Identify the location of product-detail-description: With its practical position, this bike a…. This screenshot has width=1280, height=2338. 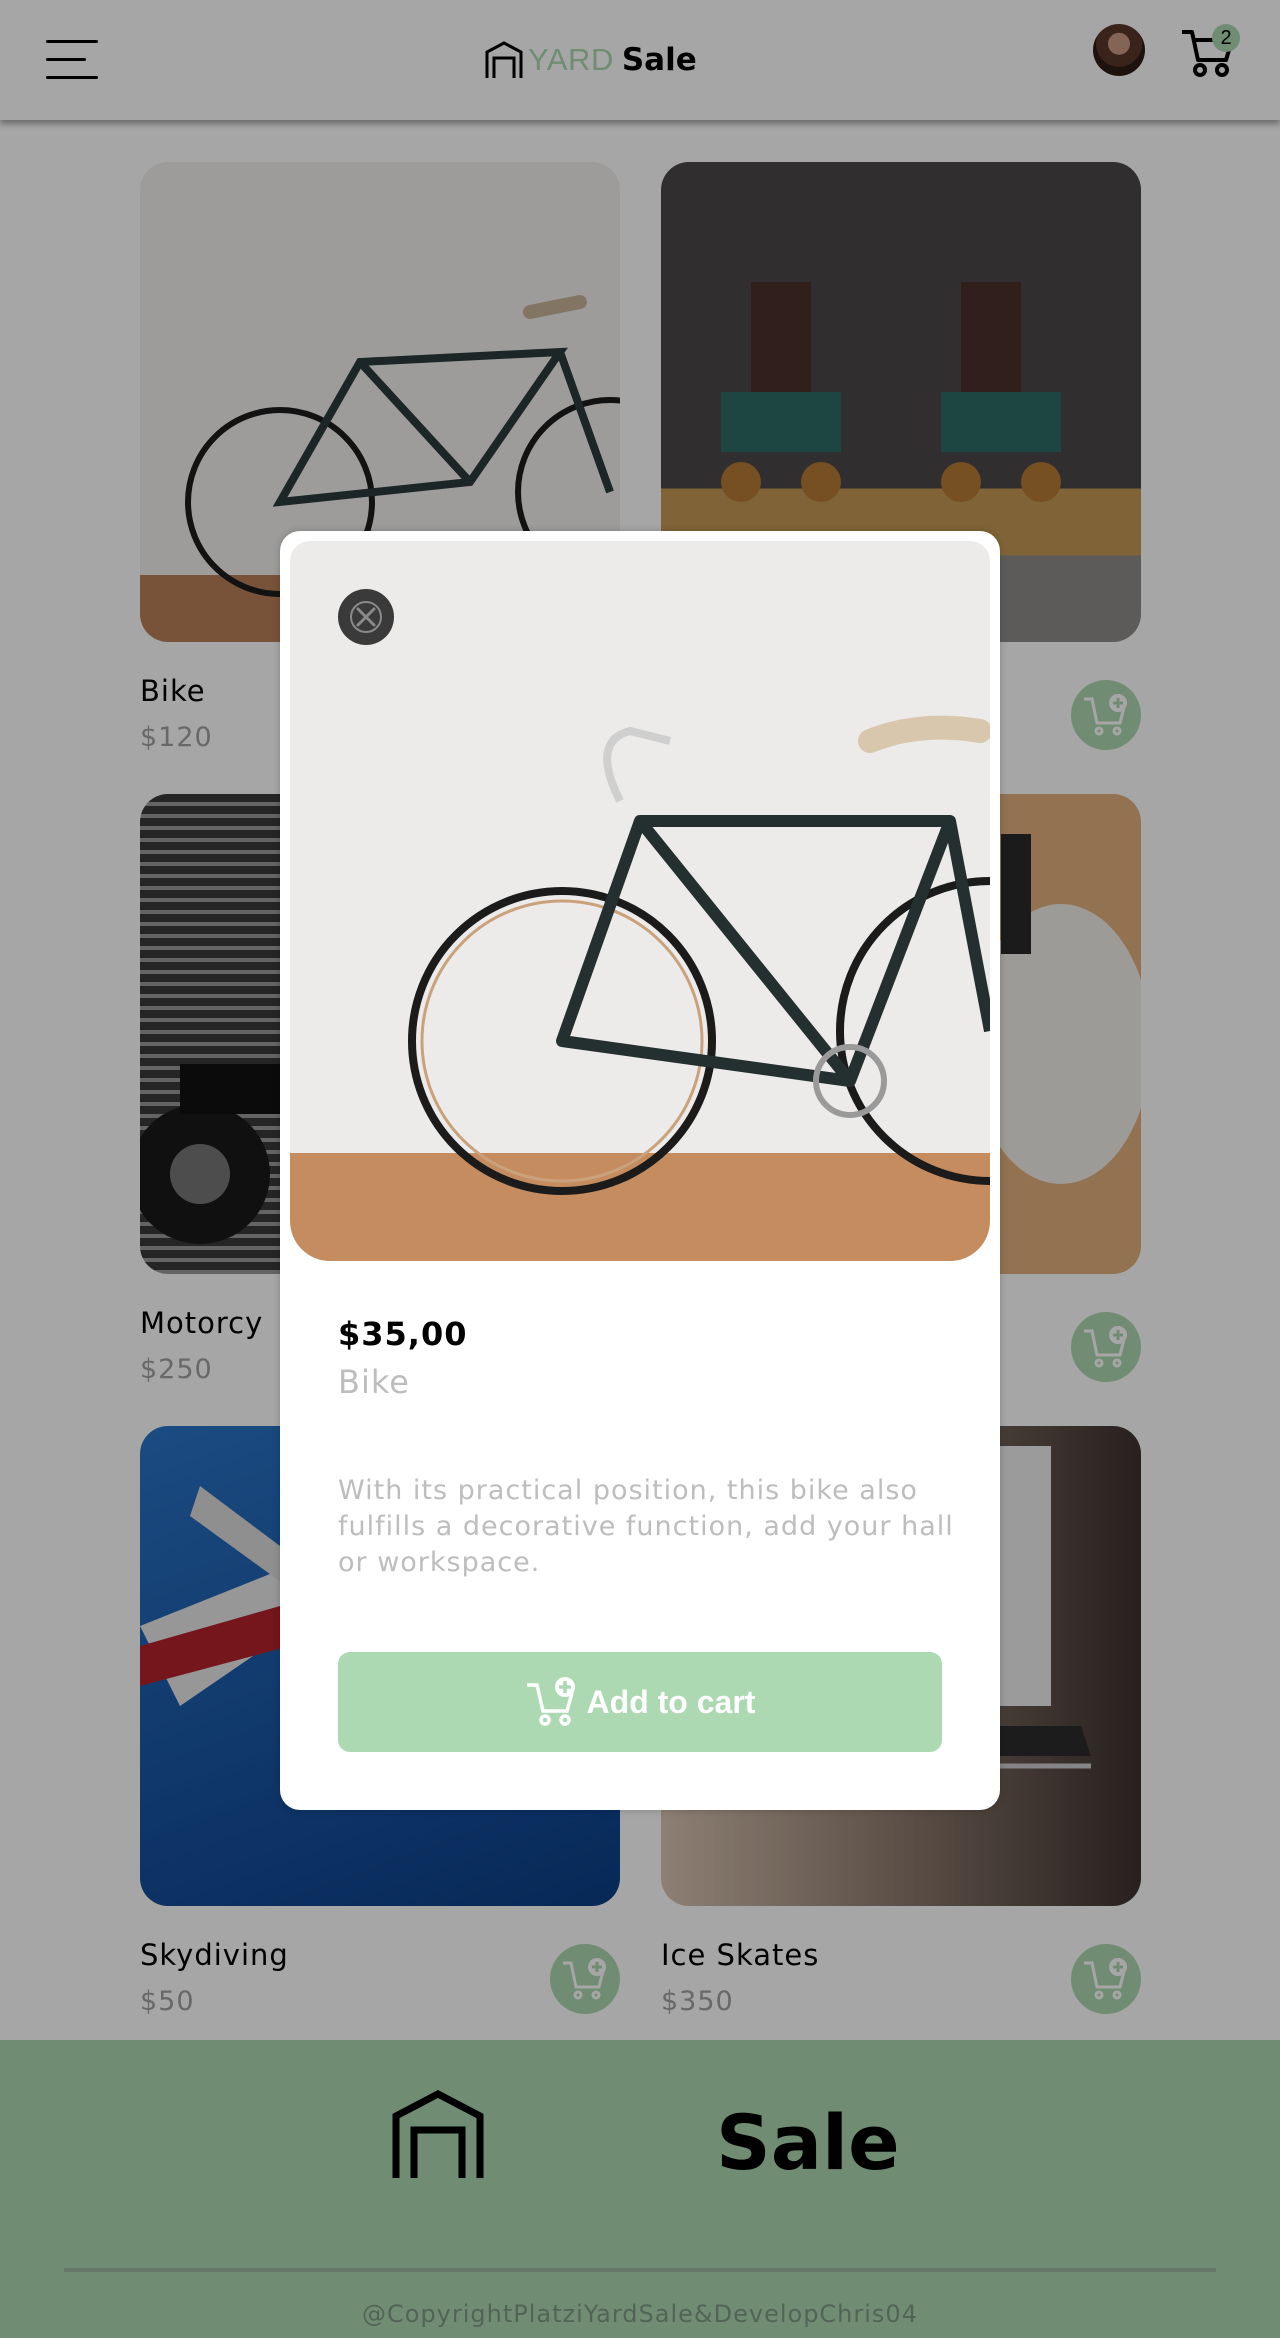
(646, 1526).